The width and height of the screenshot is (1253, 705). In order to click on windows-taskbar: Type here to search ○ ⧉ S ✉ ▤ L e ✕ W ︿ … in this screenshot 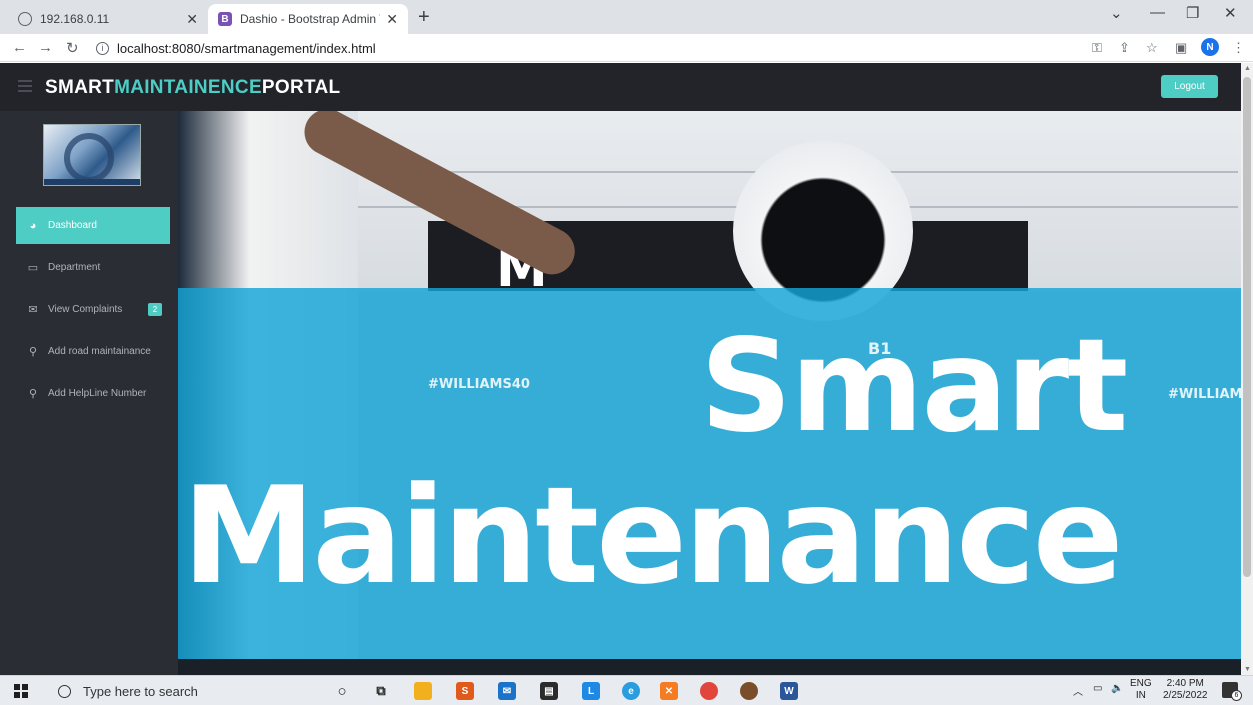, I will do `click(626, 690)`.